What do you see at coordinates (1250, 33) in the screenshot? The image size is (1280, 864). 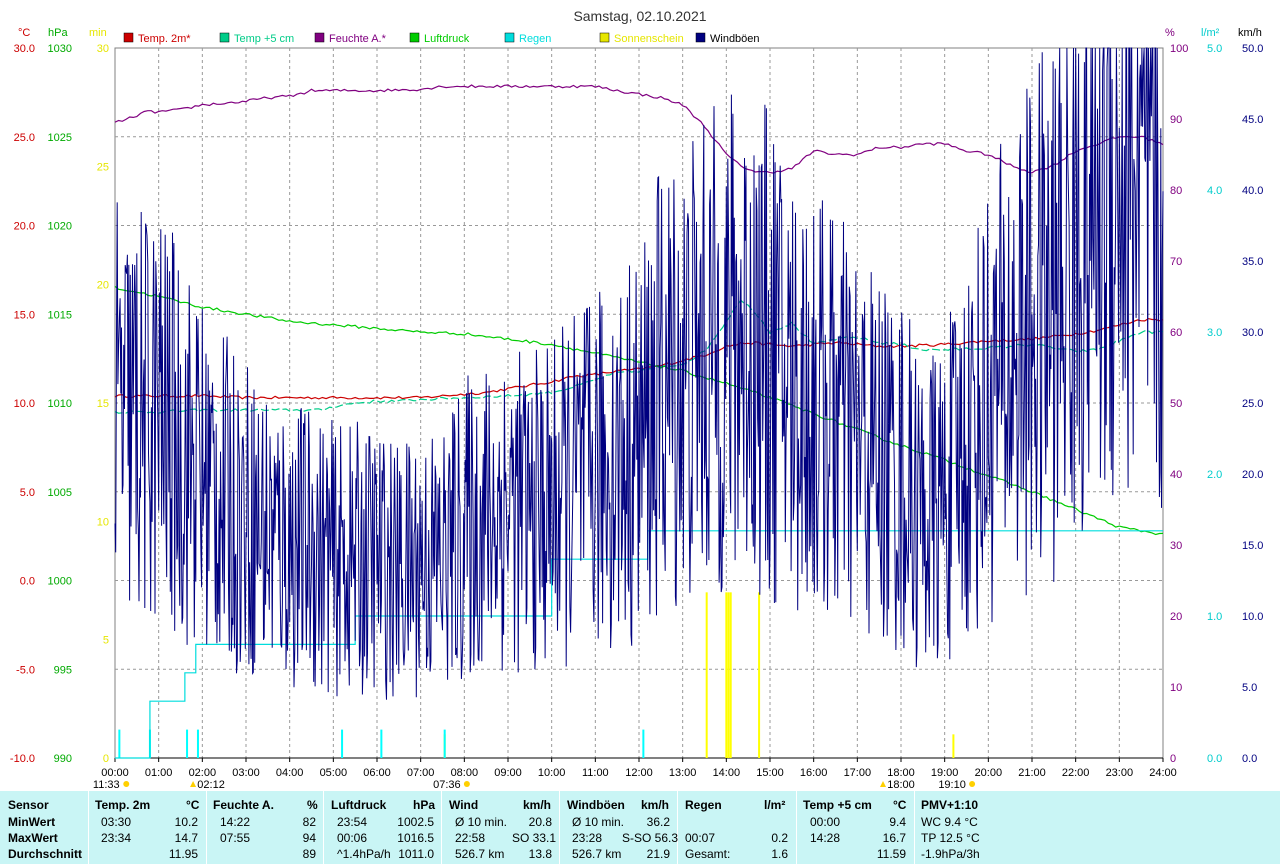 I see `wind-unit-label: km/h` at bounding box center [1250, 33].